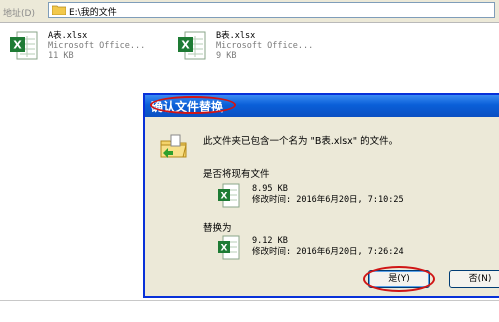 The image size is (499, 322). What do you see at coordinates (328, 252) in the screenshot?
I see `new-file-modified: 修改时间: 2016年6月20日, 7:26:24` at bounding box center [328, 252].